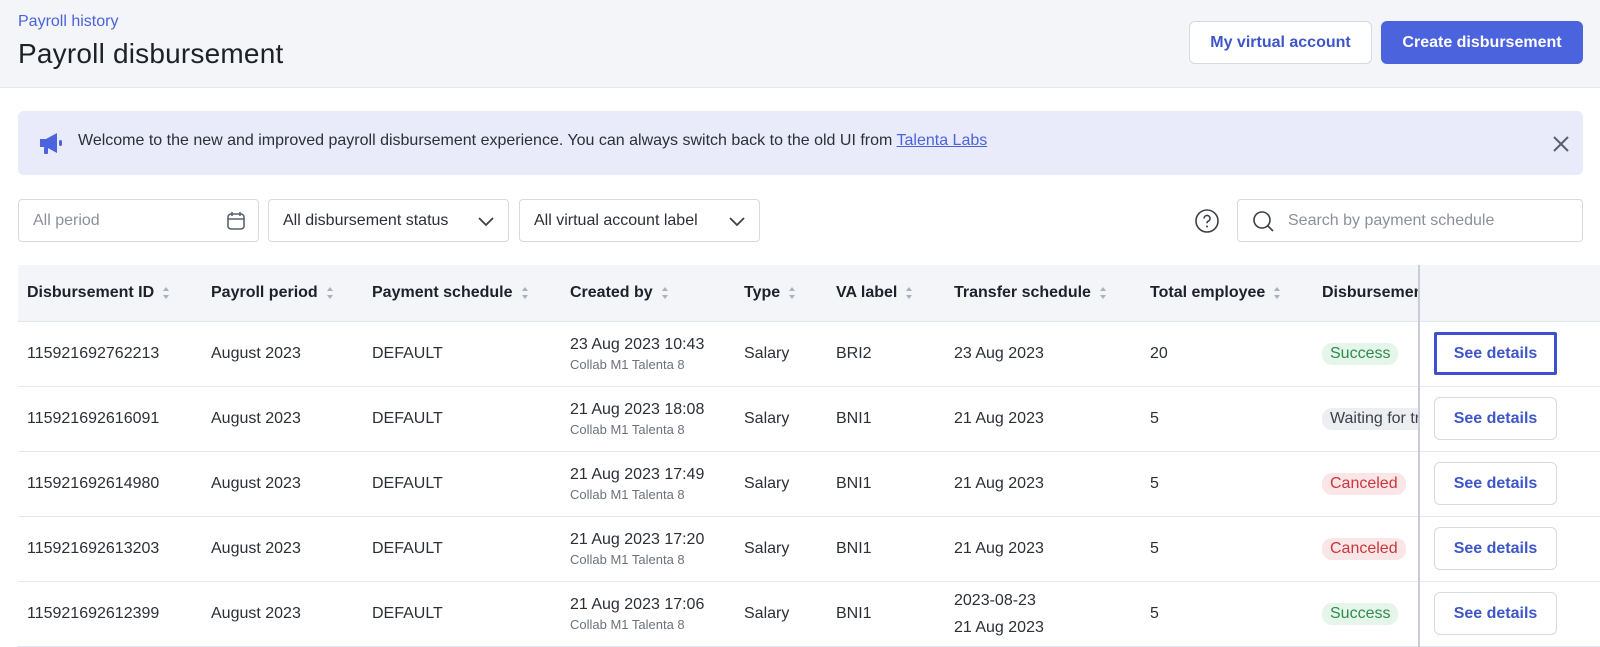 The image size is (1600, 647). I want to click on status-filter: All disbursement status, so click(388, 220).